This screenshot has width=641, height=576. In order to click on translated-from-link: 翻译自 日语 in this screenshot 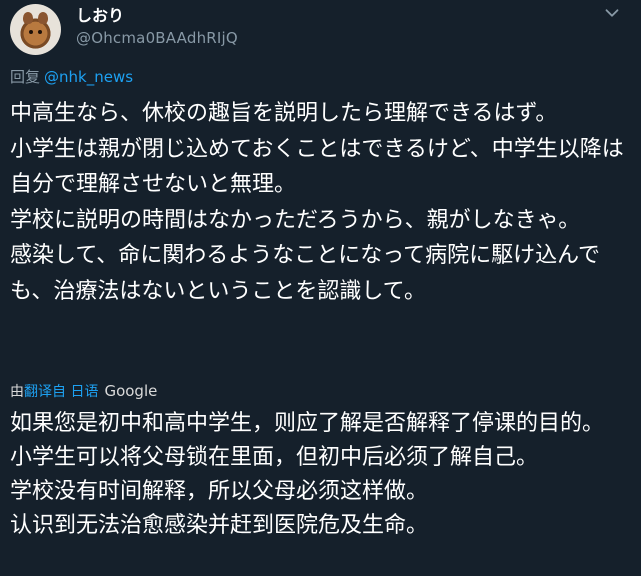, I will do `click(61, 392)`.